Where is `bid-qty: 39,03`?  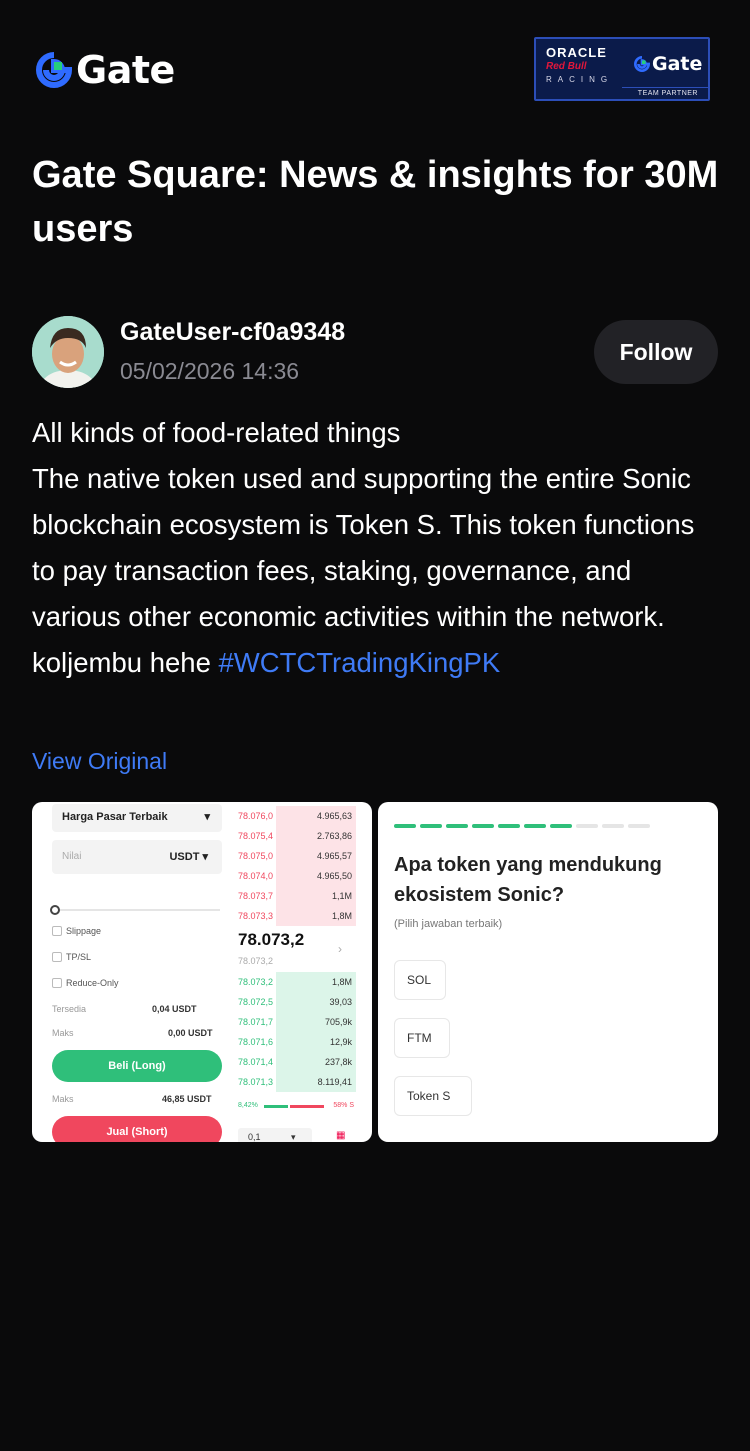 bid-qty: 39,03 is located at coordinates (340, 1002).